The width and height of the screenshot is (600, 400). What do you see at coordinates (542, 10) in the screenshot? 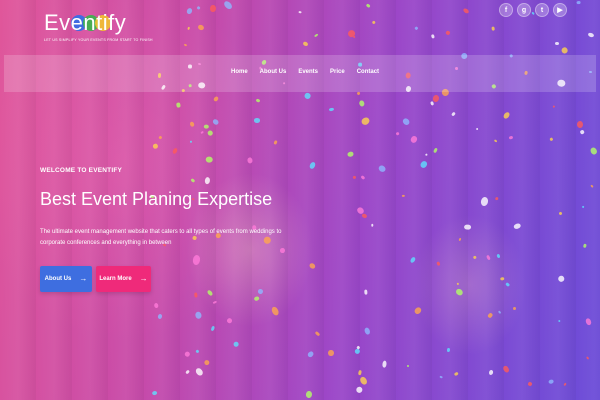
I see `twitter-icon: t` at bounding box center [542, 10].